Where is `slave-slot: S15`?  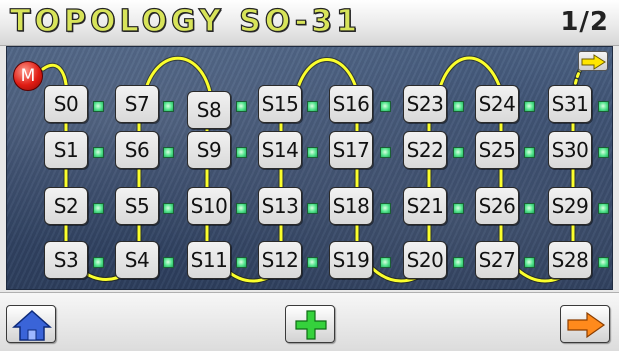
slave-slot: S15 is located at coordinates (280, 104).